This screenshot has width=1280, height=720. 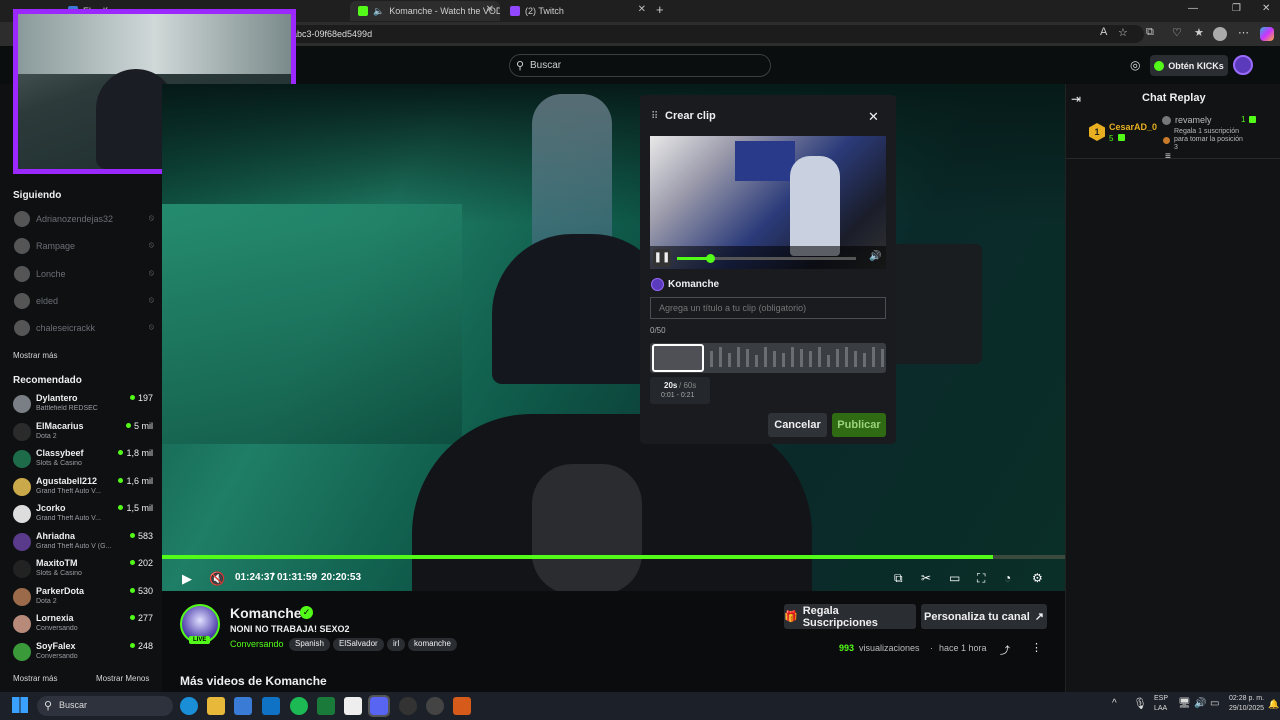 I want to click on following-item: elded ⦸, so click(x=84, y=301).